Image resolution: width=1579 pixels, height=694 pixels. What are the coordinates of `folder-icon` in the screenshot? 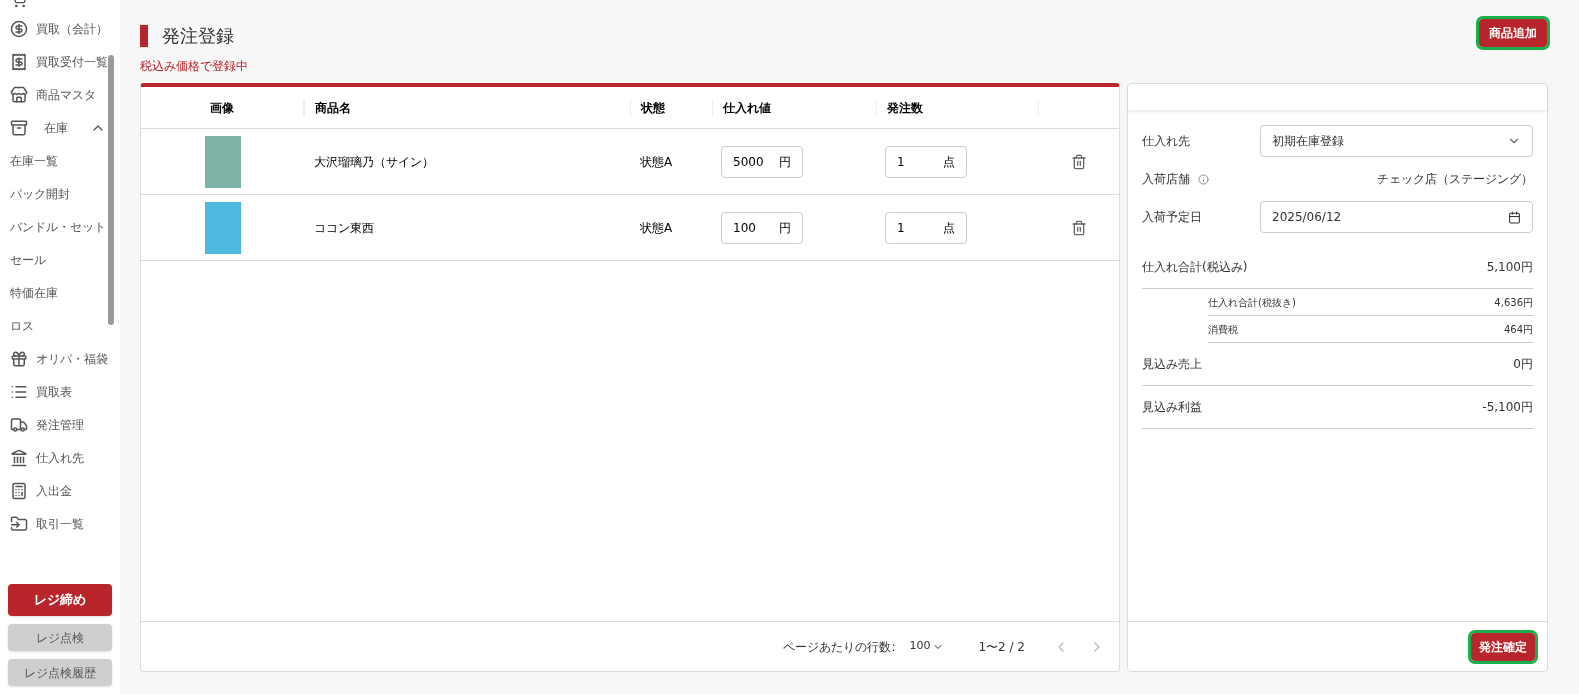 It's located at (19, 523).